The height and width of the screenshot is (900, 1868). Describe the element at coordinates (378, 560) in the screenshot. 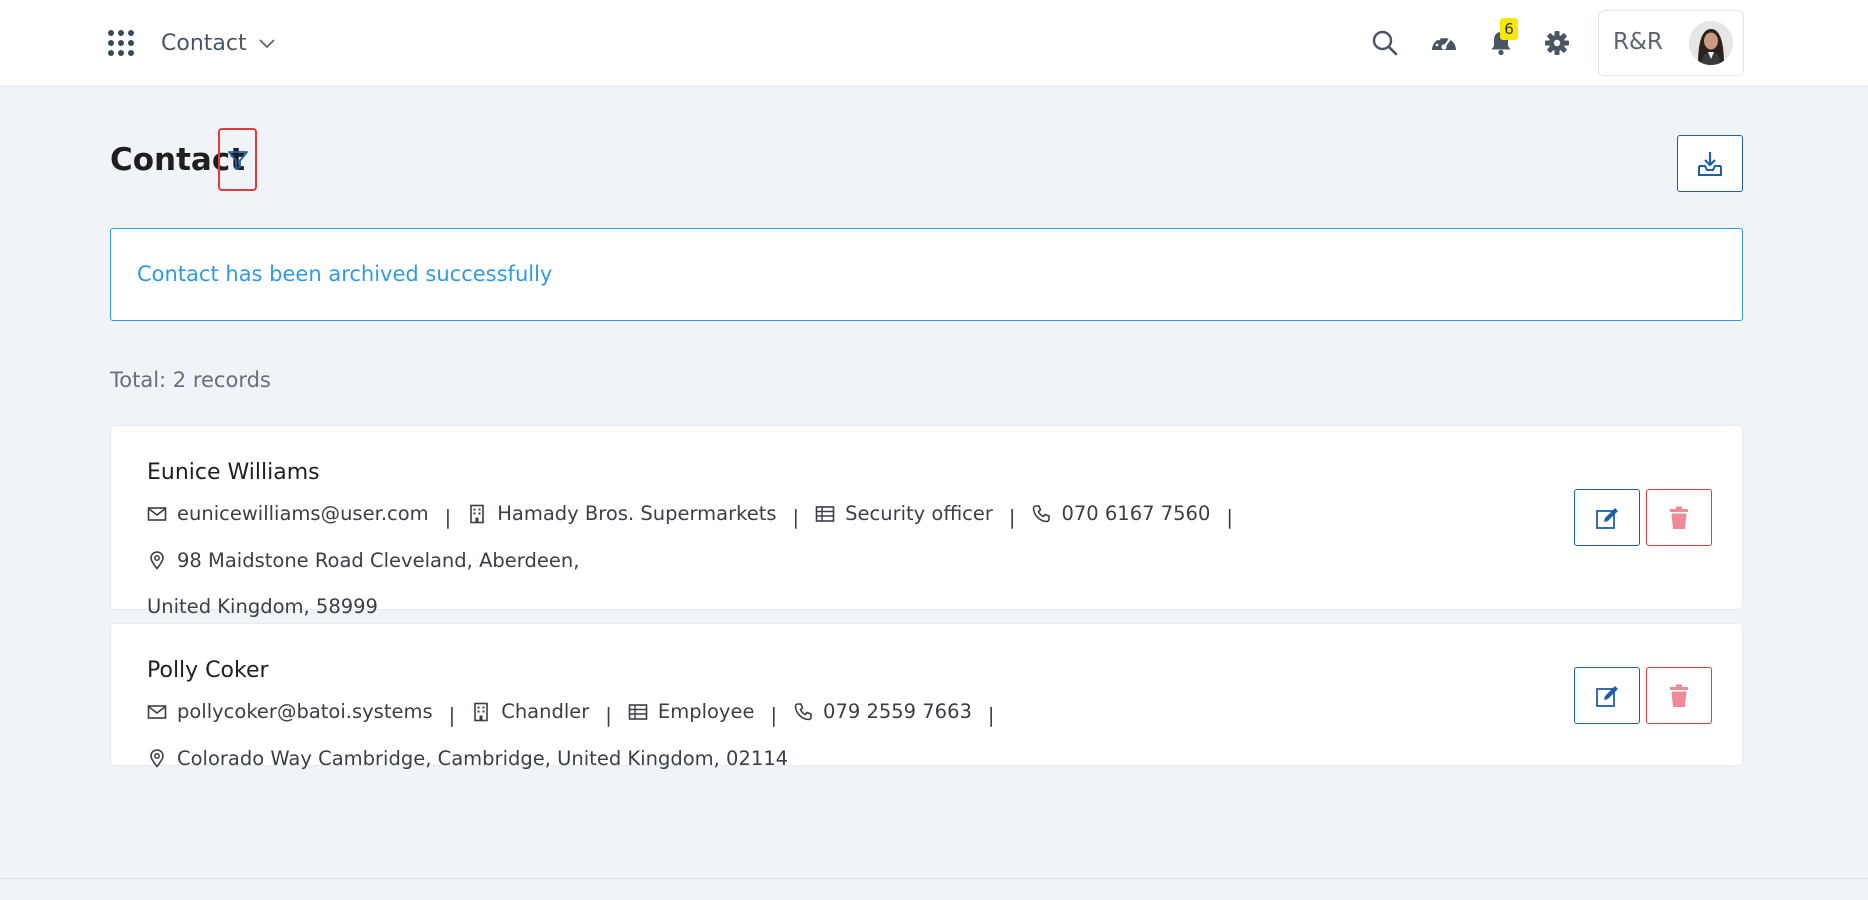

I see `contact-address-text: 98 Maidstone Road Cleveland, Aberdeen,` at that location.